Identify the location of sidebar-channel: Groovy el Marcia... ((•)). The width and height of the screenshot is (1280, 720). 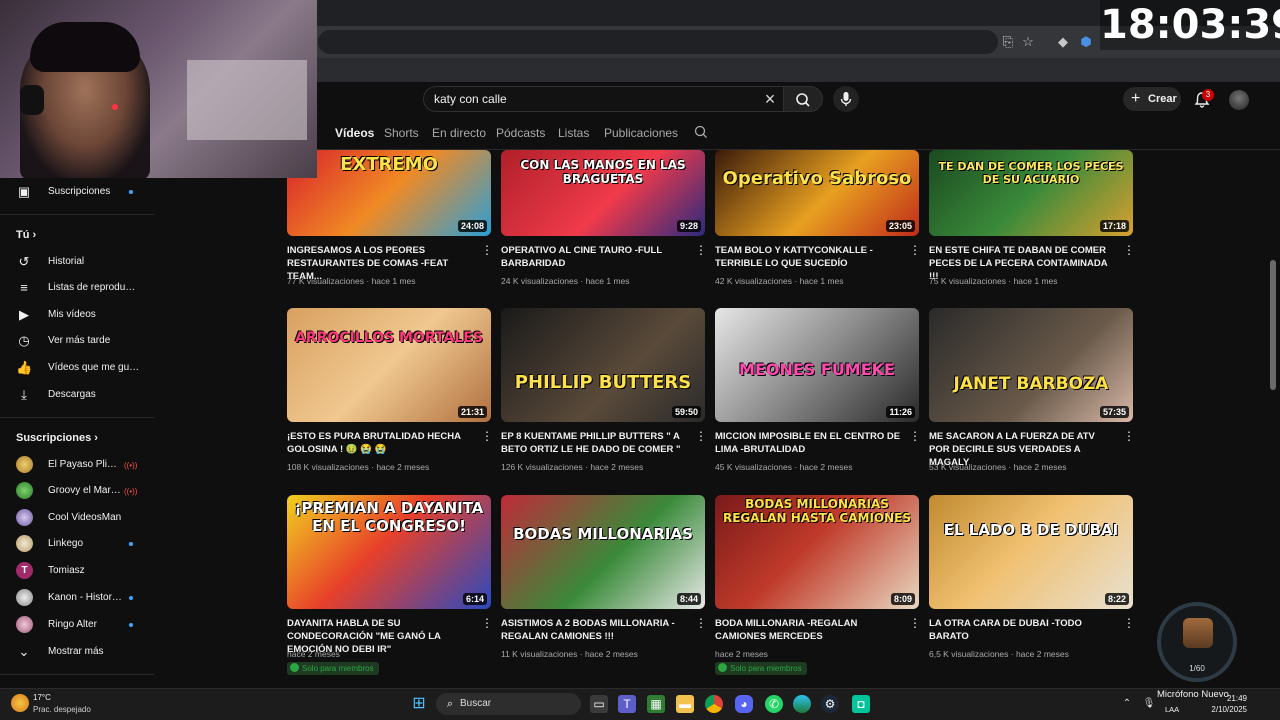
(77, 491).